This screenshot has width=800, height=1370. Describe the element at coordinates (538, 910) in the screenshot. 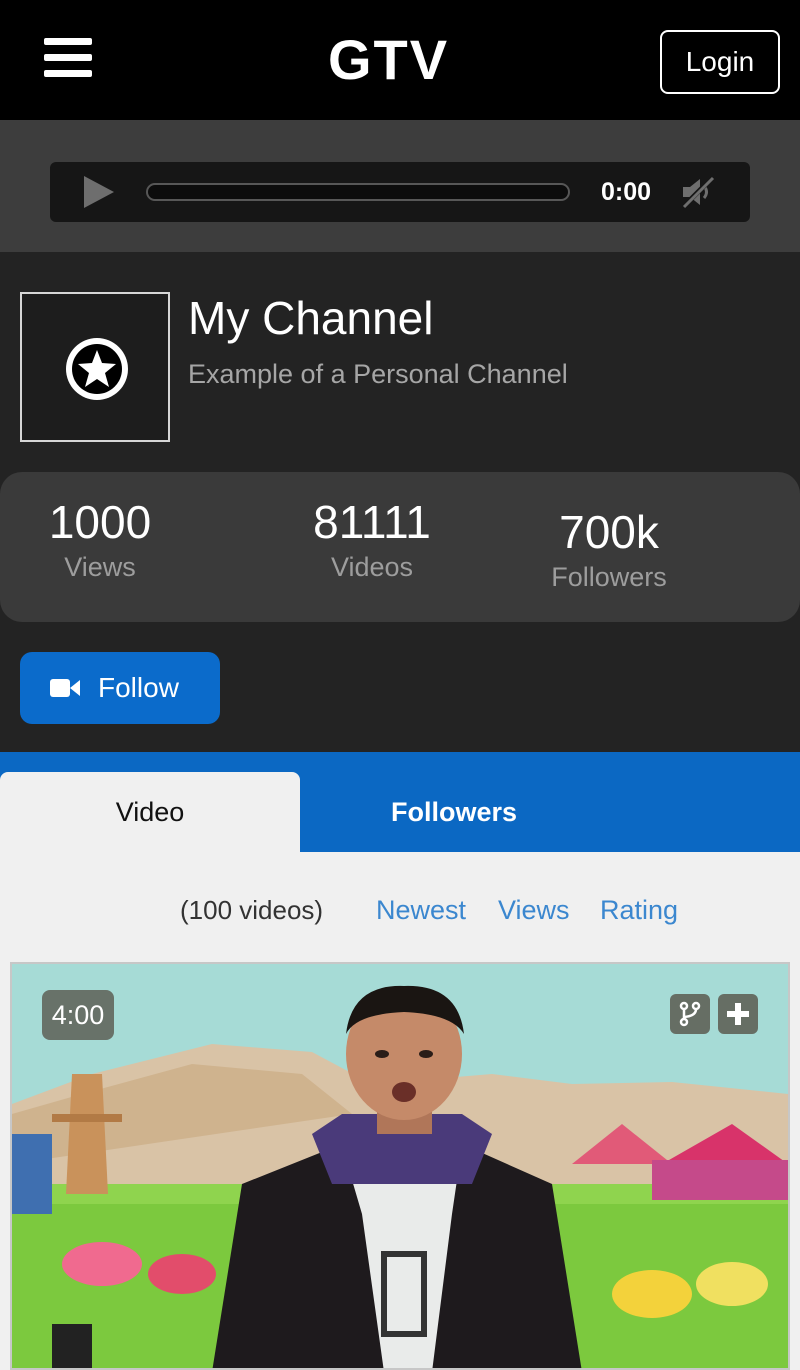

I see `sort-views-link: Views` at that location.